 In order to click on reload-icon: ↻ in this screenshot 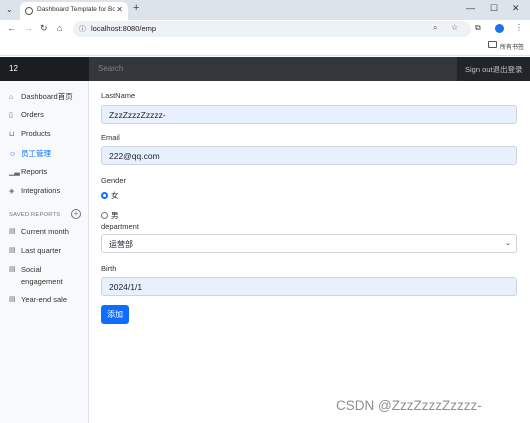, I will do `click(44, 28)`.